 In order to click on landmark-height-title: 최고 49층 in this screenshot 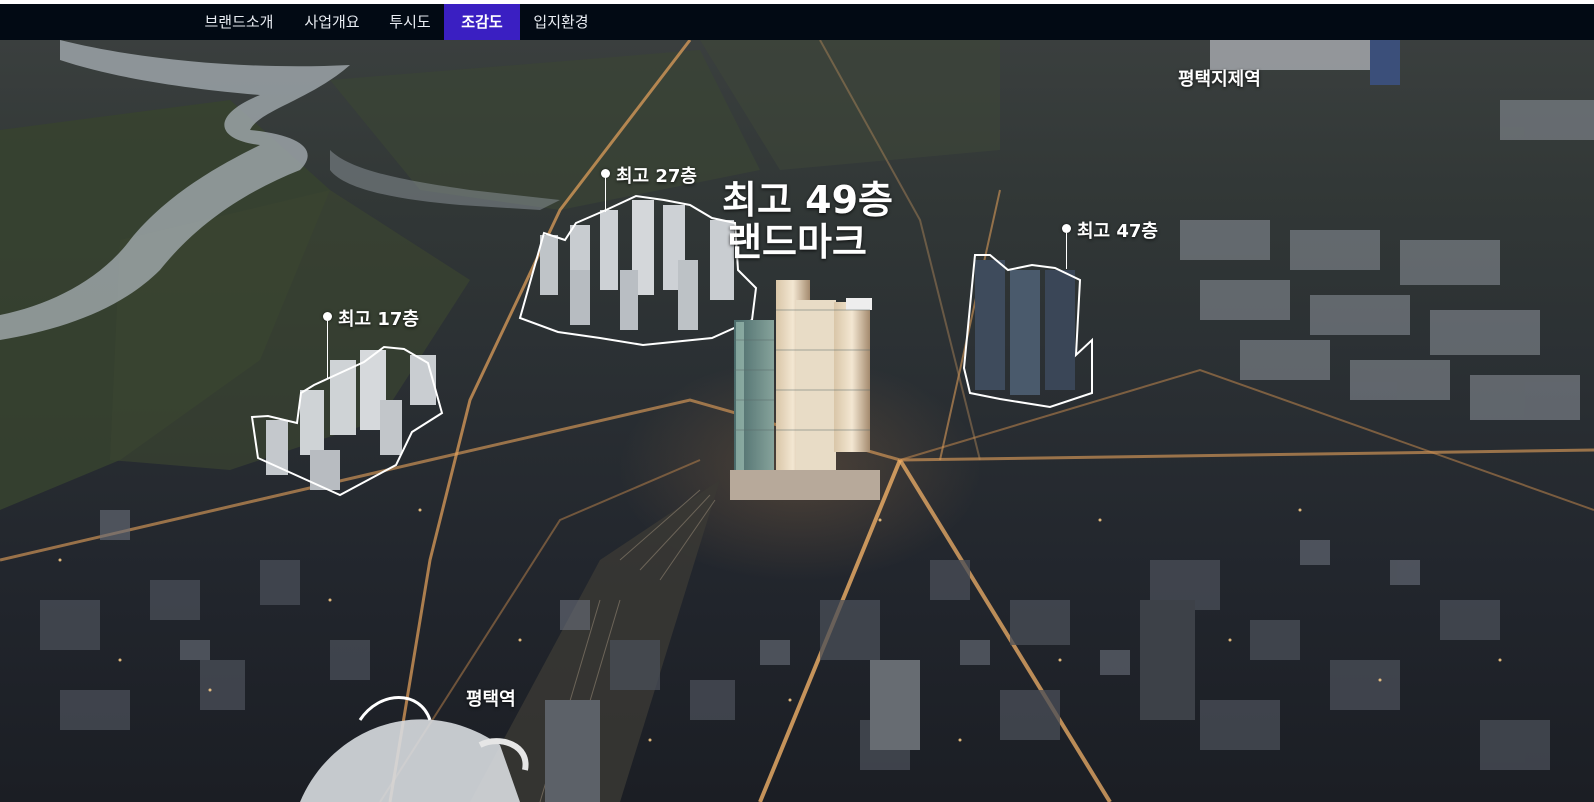, I will do `click(807, 200)`.